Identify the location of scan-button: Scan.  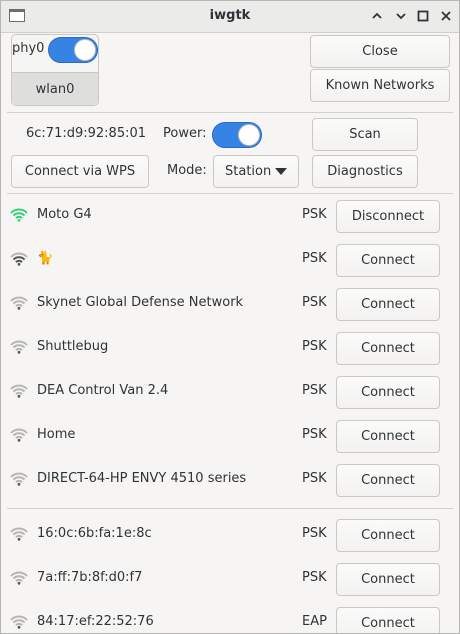
(365, 134).